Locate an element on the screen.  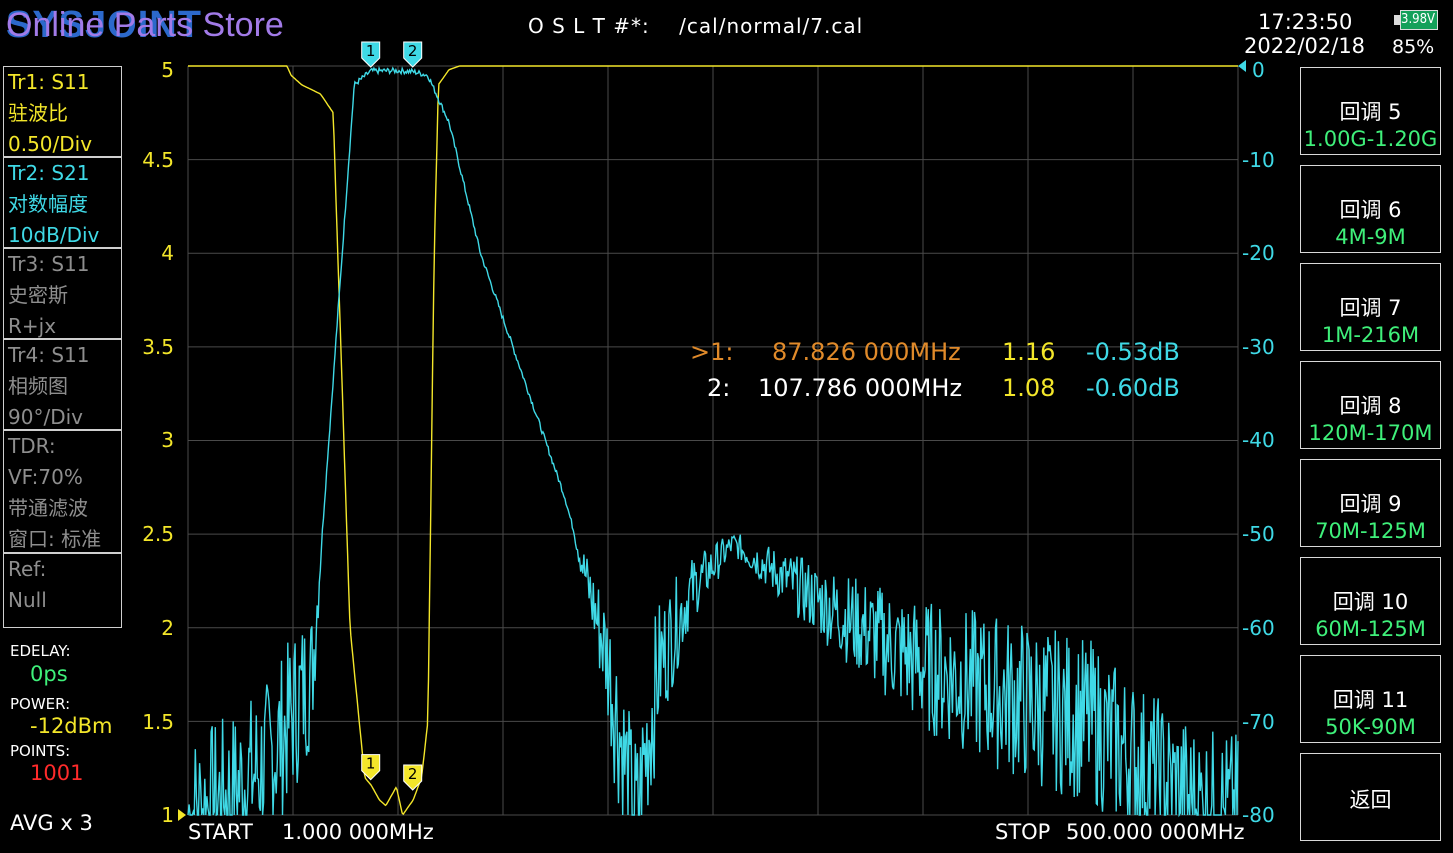
trace-3-line: Tr3: S11 is located at coordinates (49, 264).